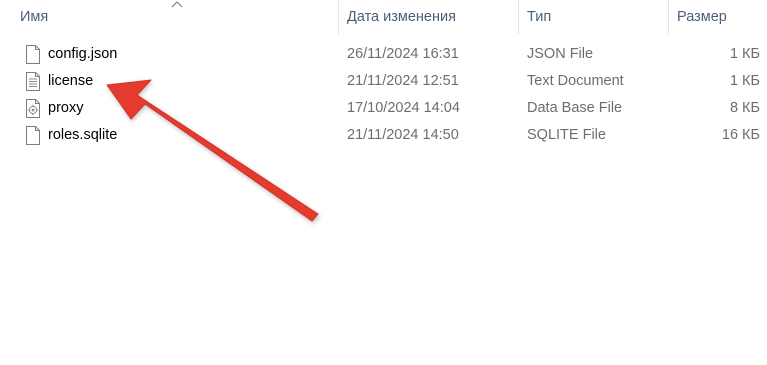  I want to click on file-name: roles.sqlite, so click(83, 135).